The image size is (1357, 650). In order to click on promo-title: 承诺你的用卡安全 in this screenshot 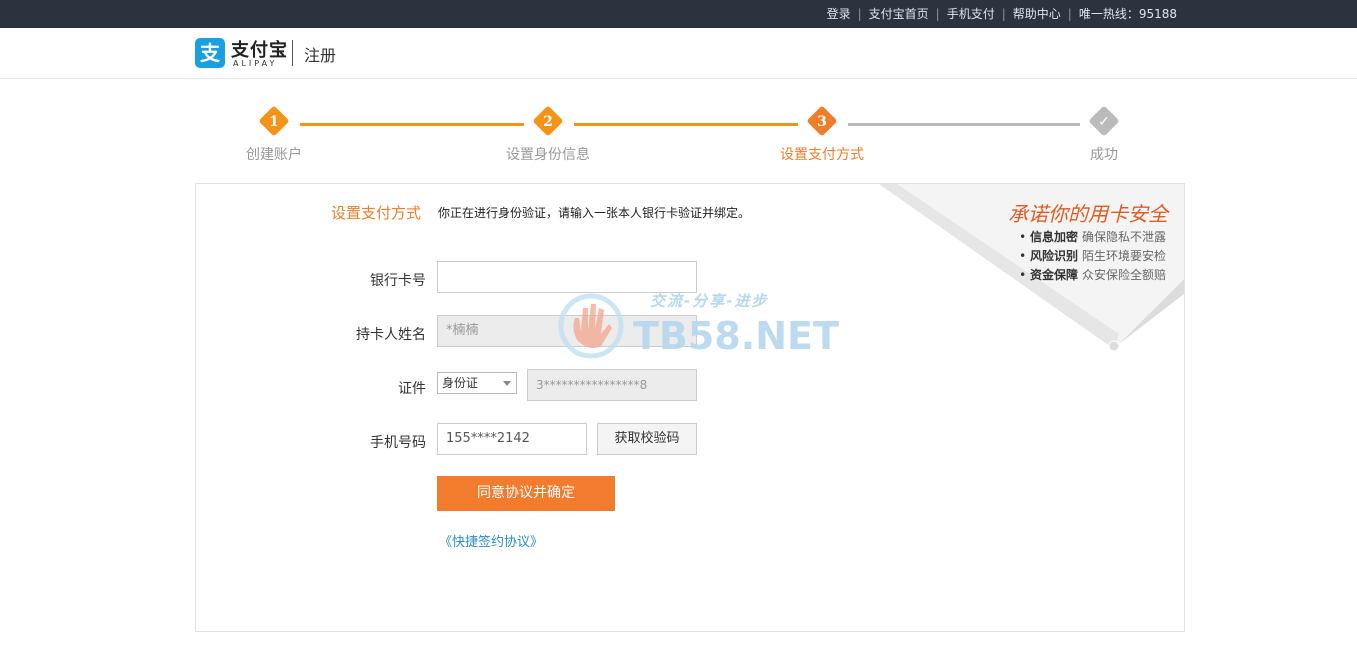, I will do `click(1088, 214)`.